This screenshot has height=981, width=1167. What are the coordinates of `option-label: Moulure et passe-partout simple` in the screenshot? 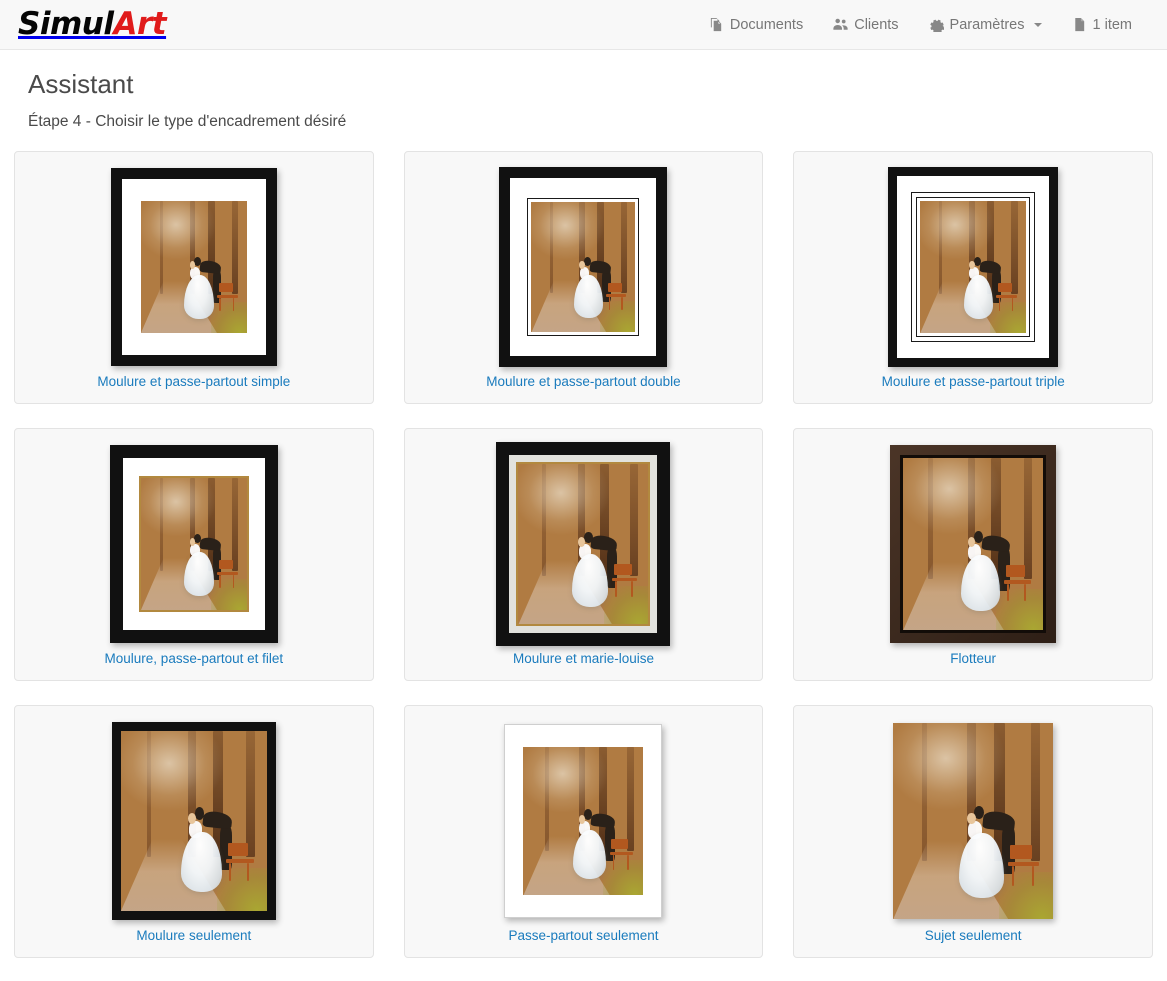 It's located at (194, 382).